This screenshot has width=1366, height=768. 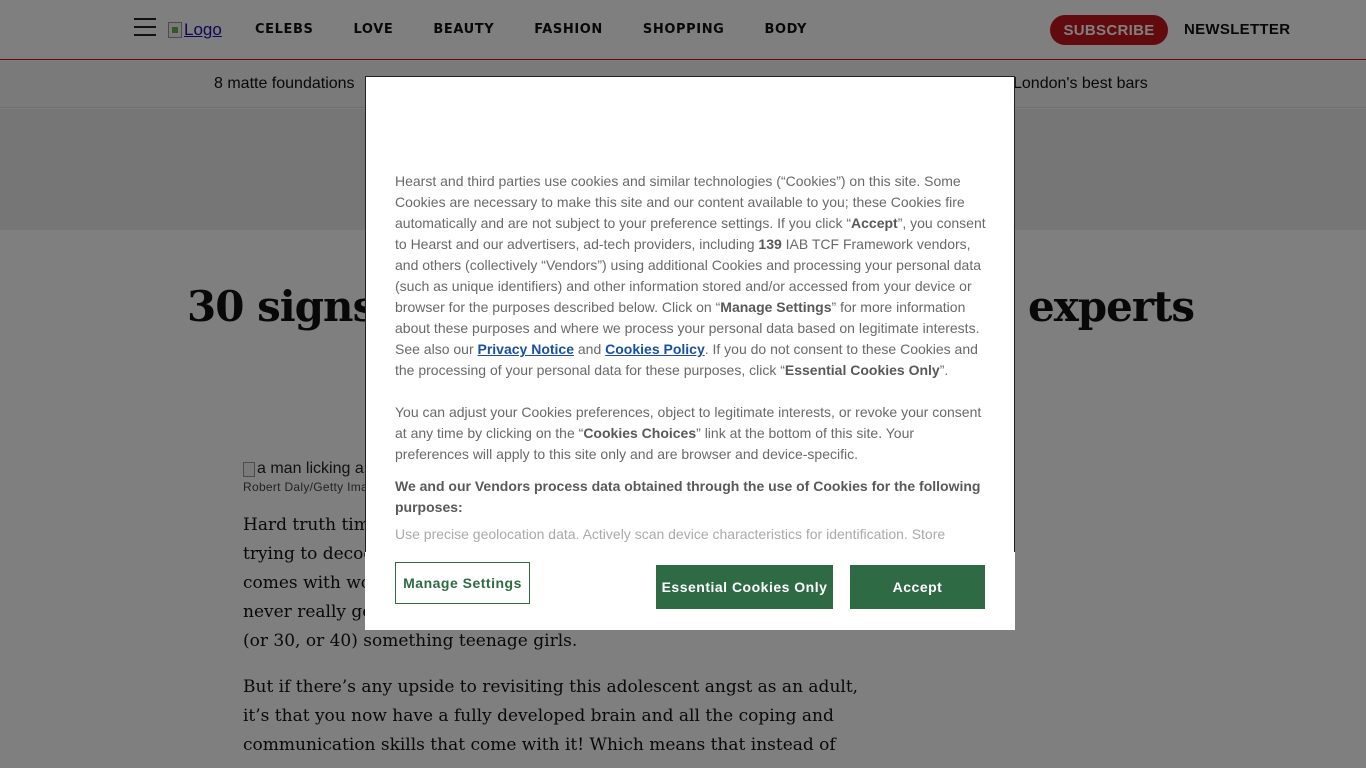 What do you see at coordinates (744, 587) in the screenshot?
I see `essential-cookies-only-button: Essential Cookies Only` at bounding box center [744, 587].